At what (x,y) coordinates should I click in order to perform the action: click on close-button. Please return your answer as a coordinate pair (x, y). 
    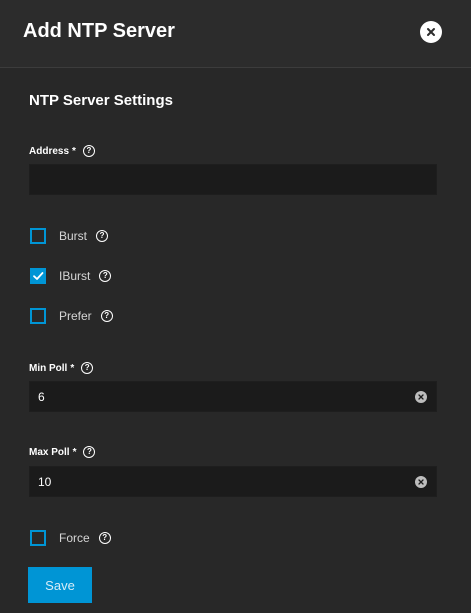
    Looking at the image, I should click on (431, 32).